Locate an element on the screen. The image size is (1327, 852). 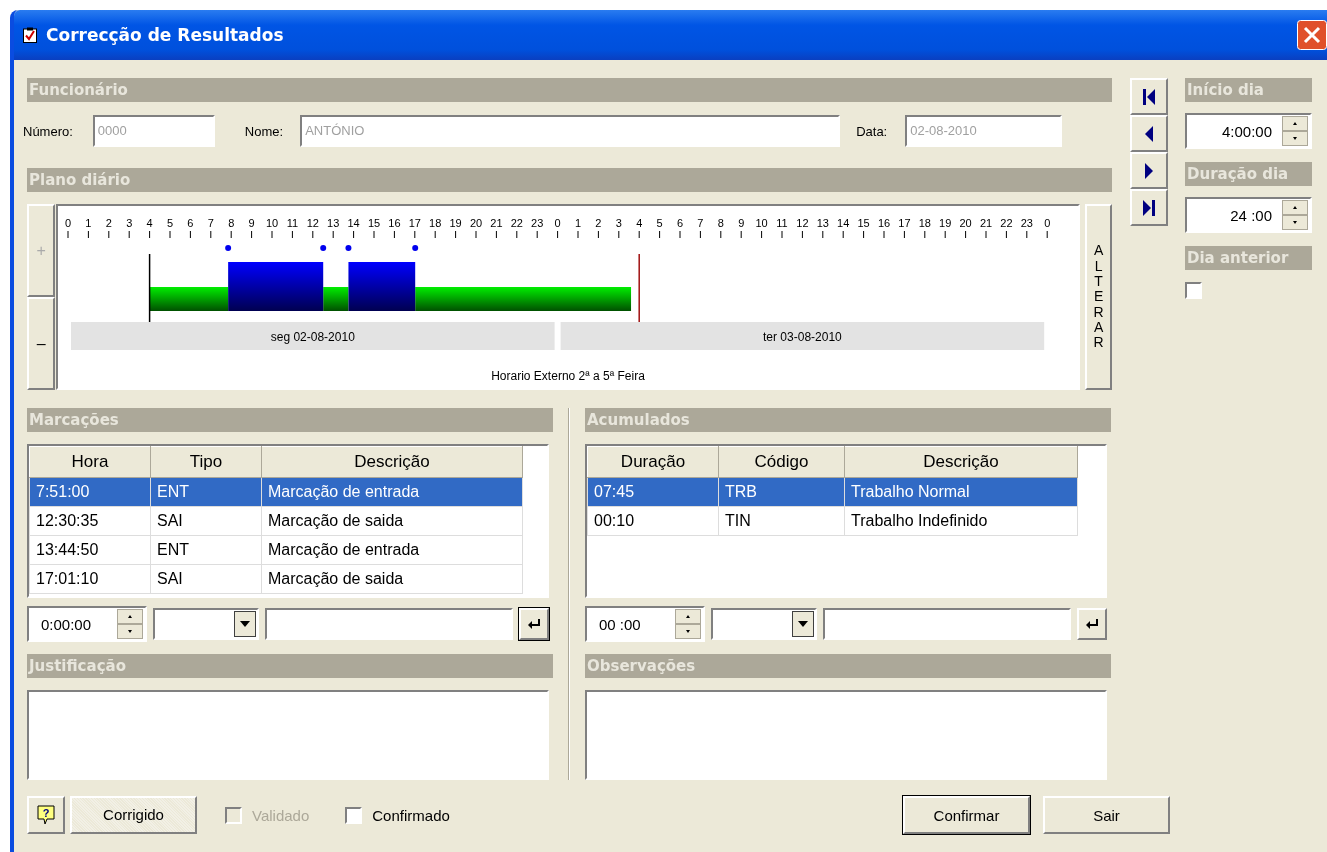
table-cell: 13:44:50 is located at coordinates (90, 550).